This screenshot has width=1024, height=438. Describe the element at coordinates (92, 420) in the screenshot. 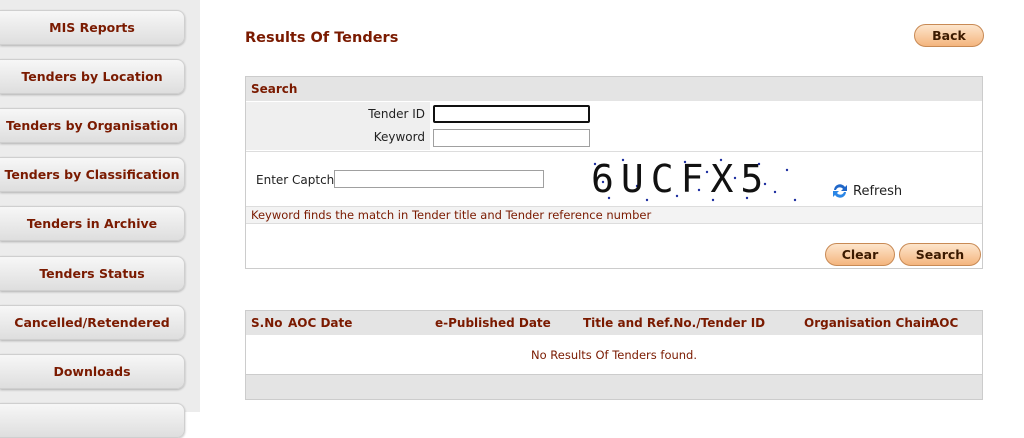

I see `sidebar-item-more` at that location.